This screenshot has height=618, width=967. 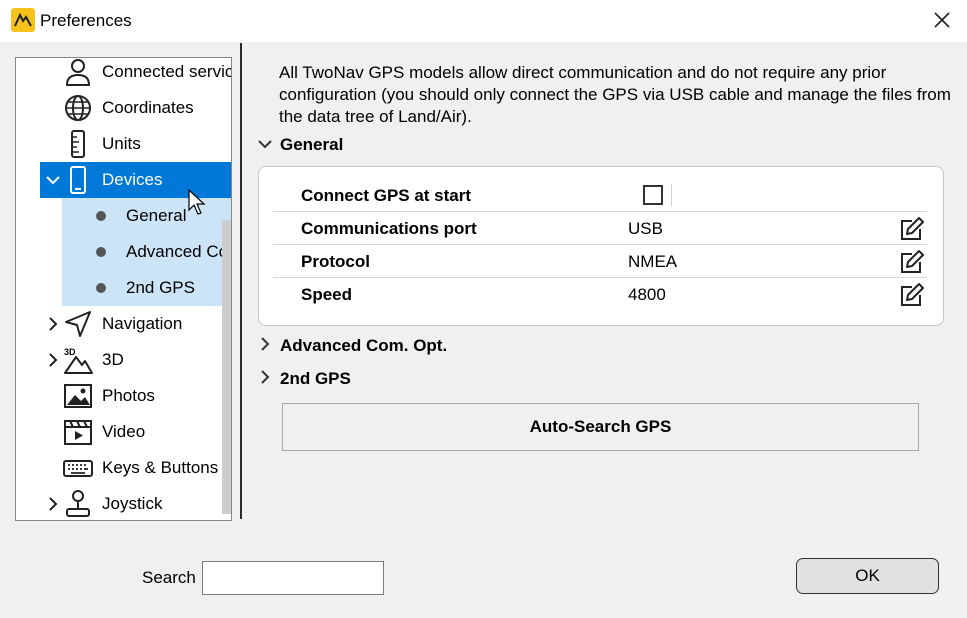 I want to click on panel-divider, so click(x=241, y=281).